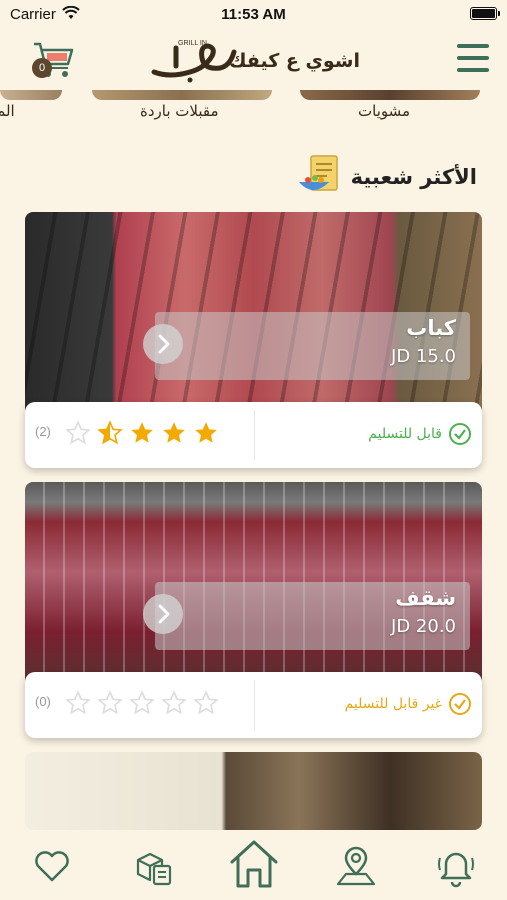 The image size is (507, 900). I want to click on category-image-partial, so click(31, 95).